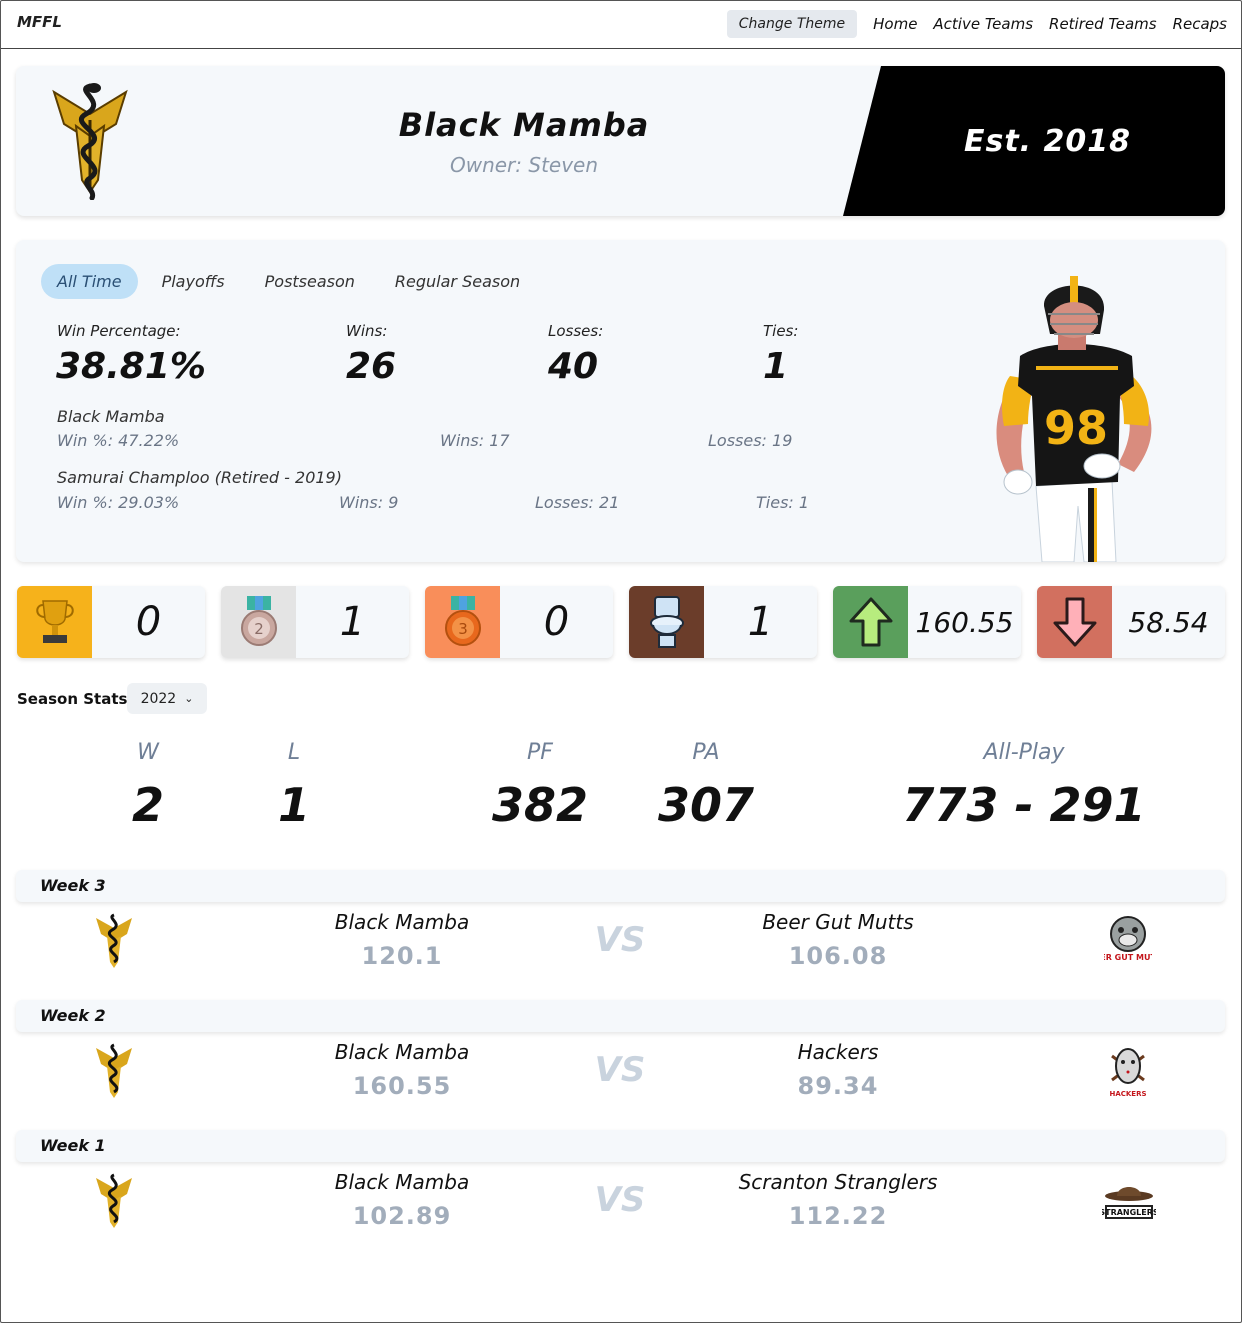 The width and height of the screenshot is (1242, 1323). What do you see at coordinates (1129, 1203) in the screenshot?
I see `cowboy-hat-logo-icon: STRANGLERS` at bounding box center [1129, 1203].